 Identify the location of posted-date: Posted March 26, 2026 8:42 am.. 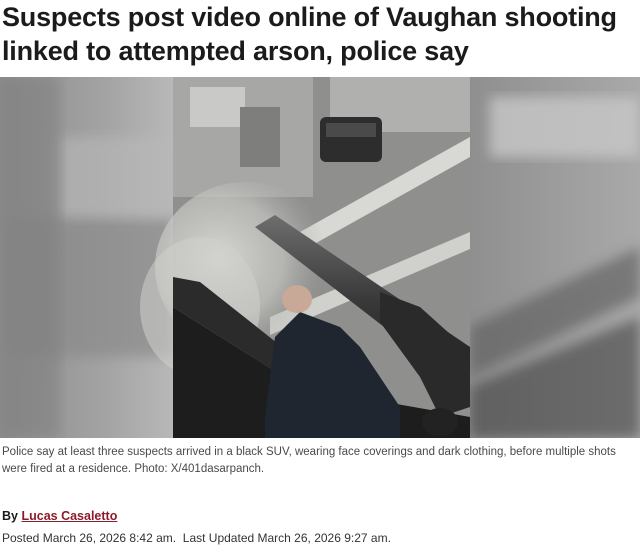
(89, 538).